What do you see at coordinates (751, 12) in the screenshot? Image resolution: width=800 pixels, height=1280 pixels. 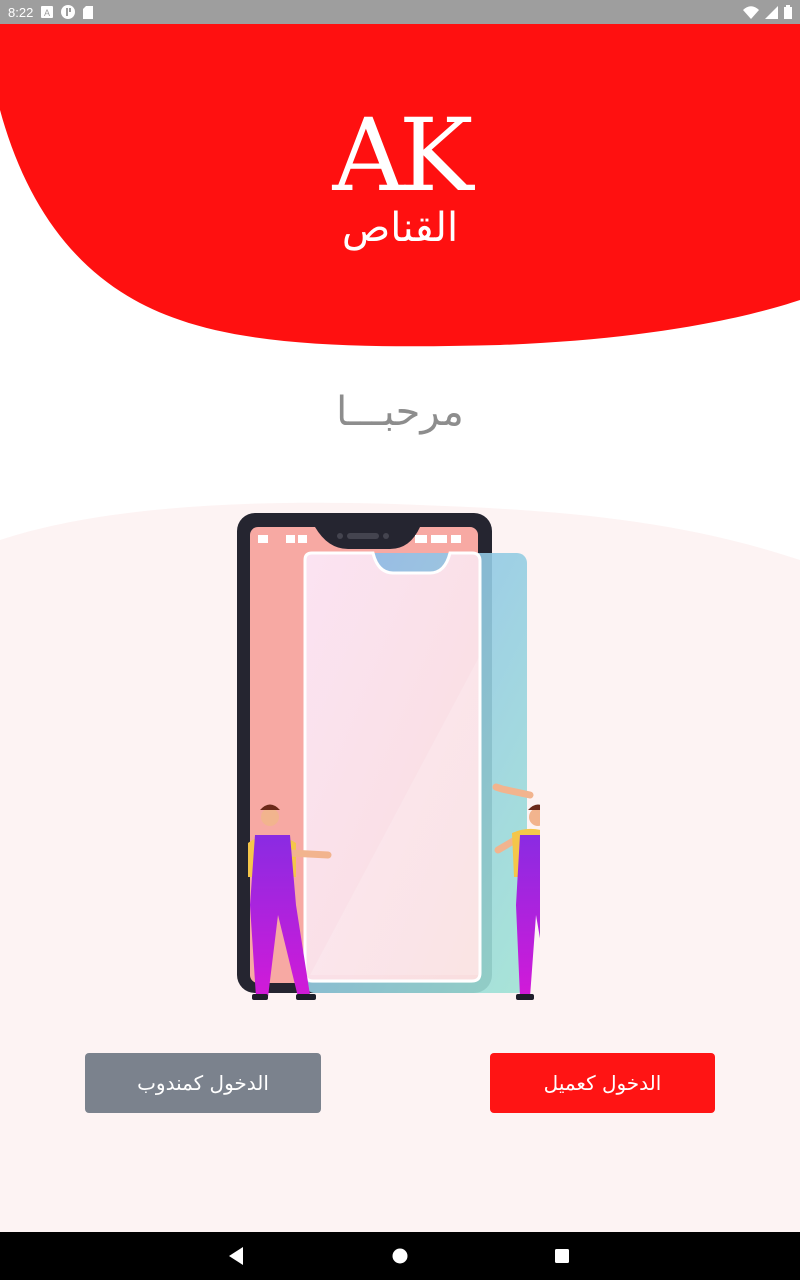 I see `wifi-icon` at bounding box center [751, 12].